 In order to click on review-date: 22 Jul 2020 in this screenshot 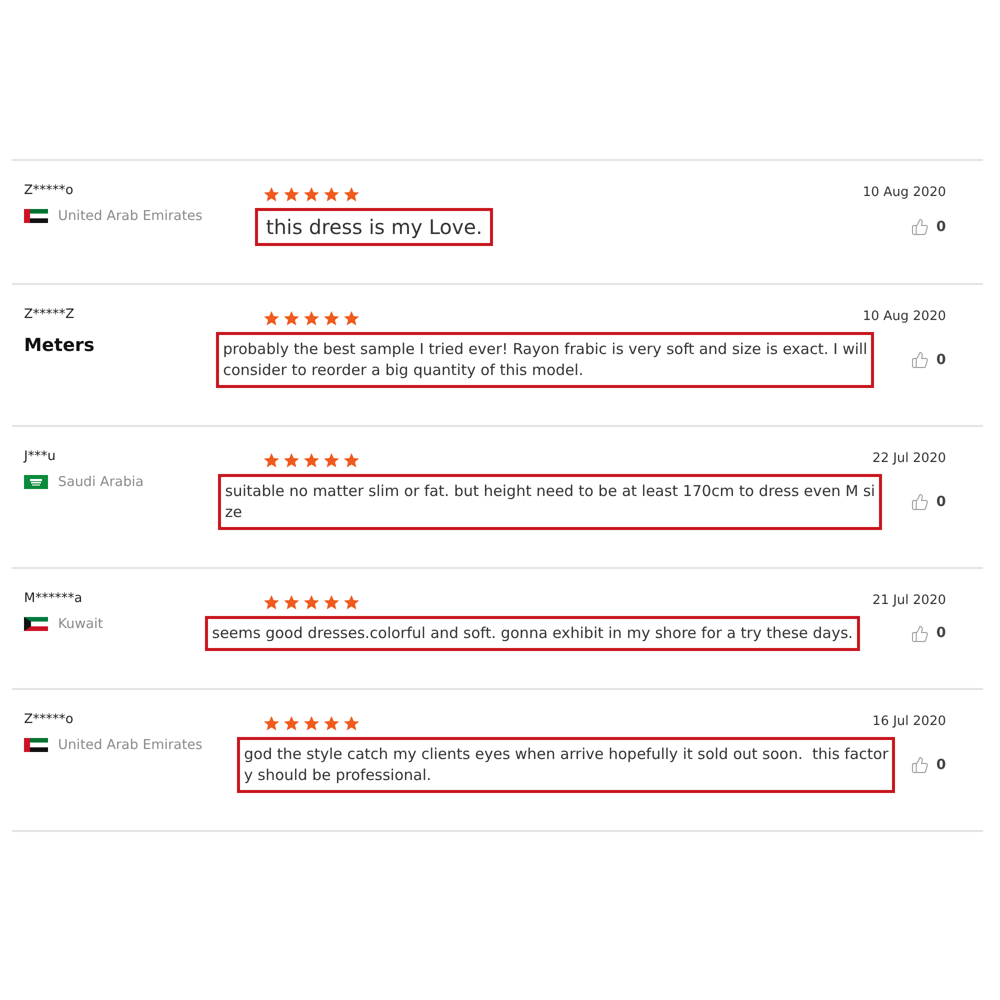, I will do `click(909, 459)`.